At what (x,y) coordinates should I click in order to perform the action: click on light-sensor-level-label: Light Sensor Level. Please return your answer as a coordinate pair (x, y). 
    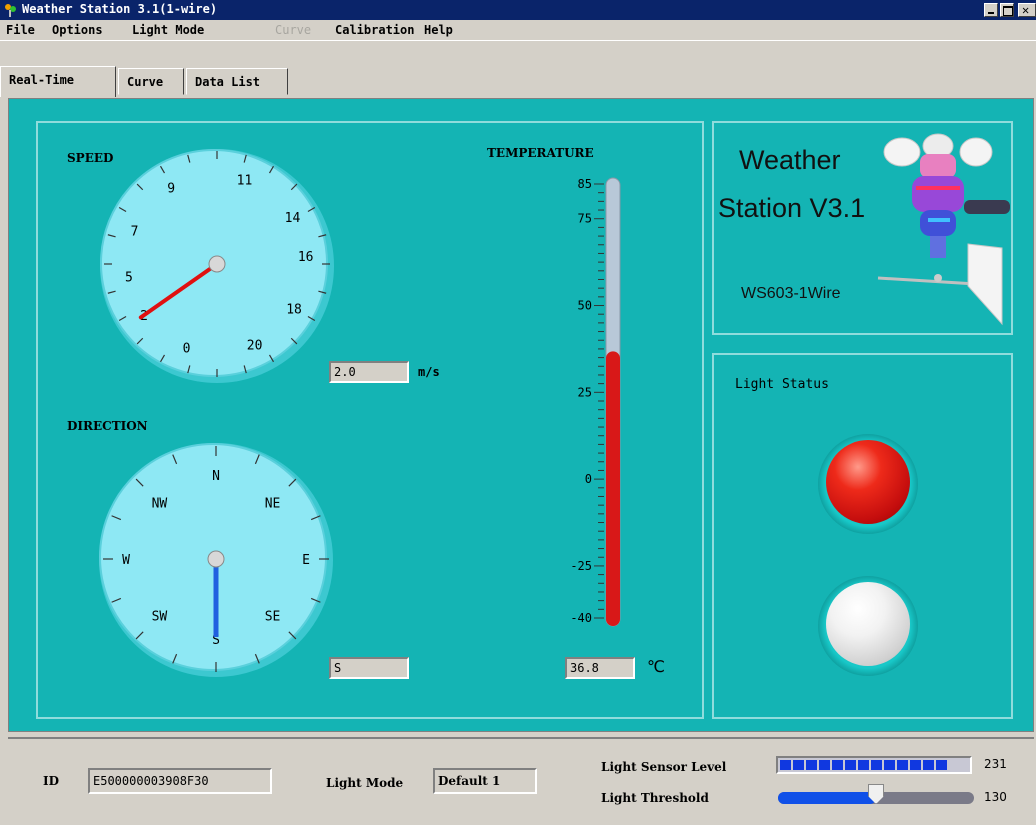
    Looking at the image, I should click on (664, 767).